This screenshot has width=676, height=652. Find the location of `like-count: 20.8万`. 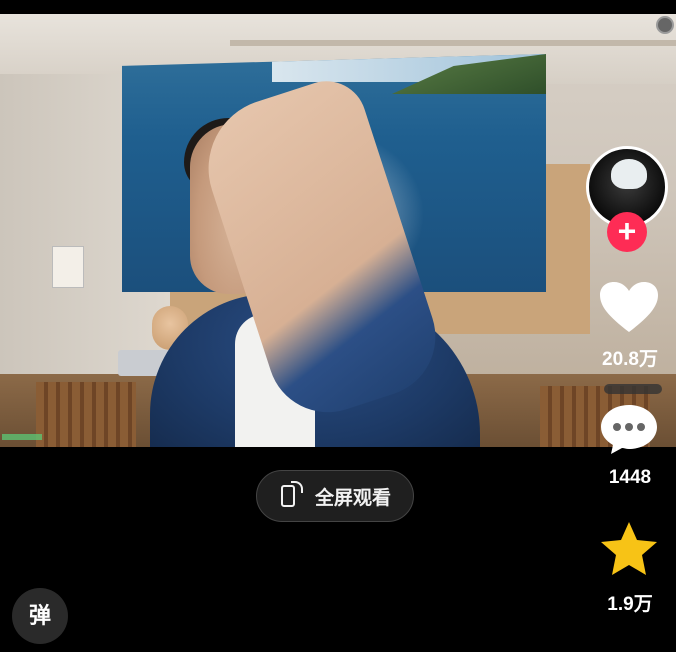

like-count: 20.8万 is located at coordinates (630, 359).